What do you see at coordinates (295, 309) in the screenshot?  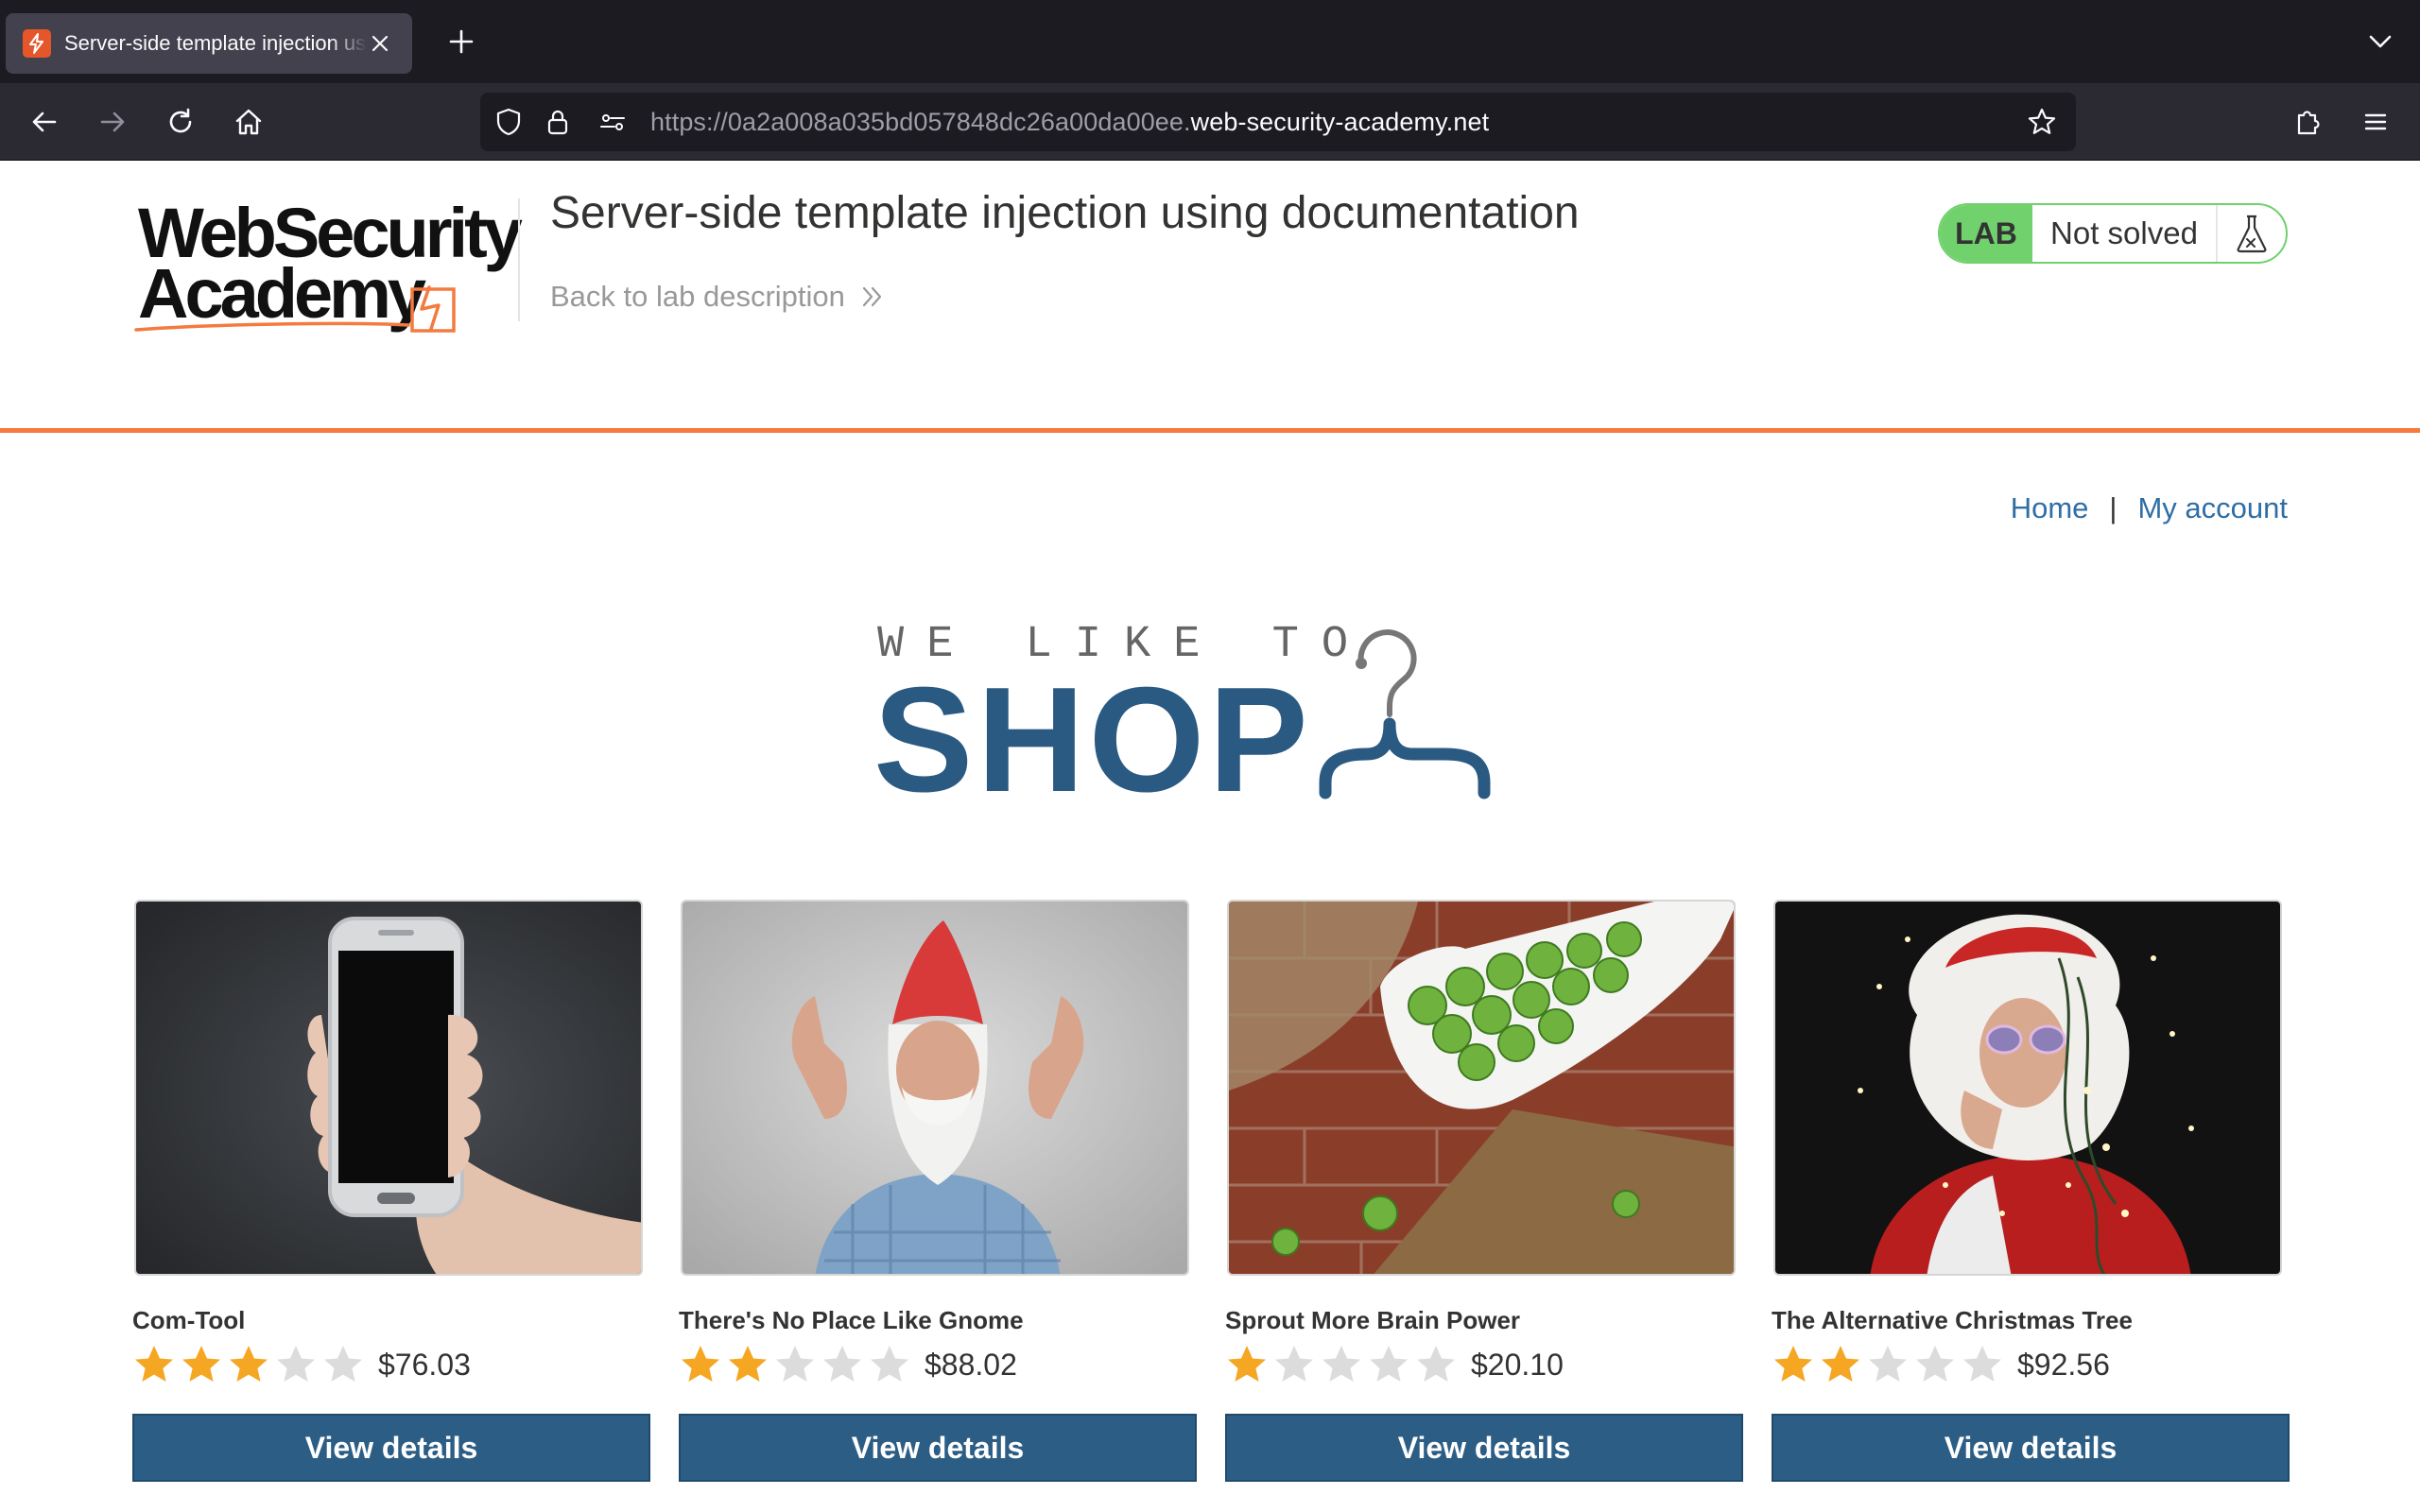 I see `logo-underline-bolt-icon` at bounding box center [295, 309].